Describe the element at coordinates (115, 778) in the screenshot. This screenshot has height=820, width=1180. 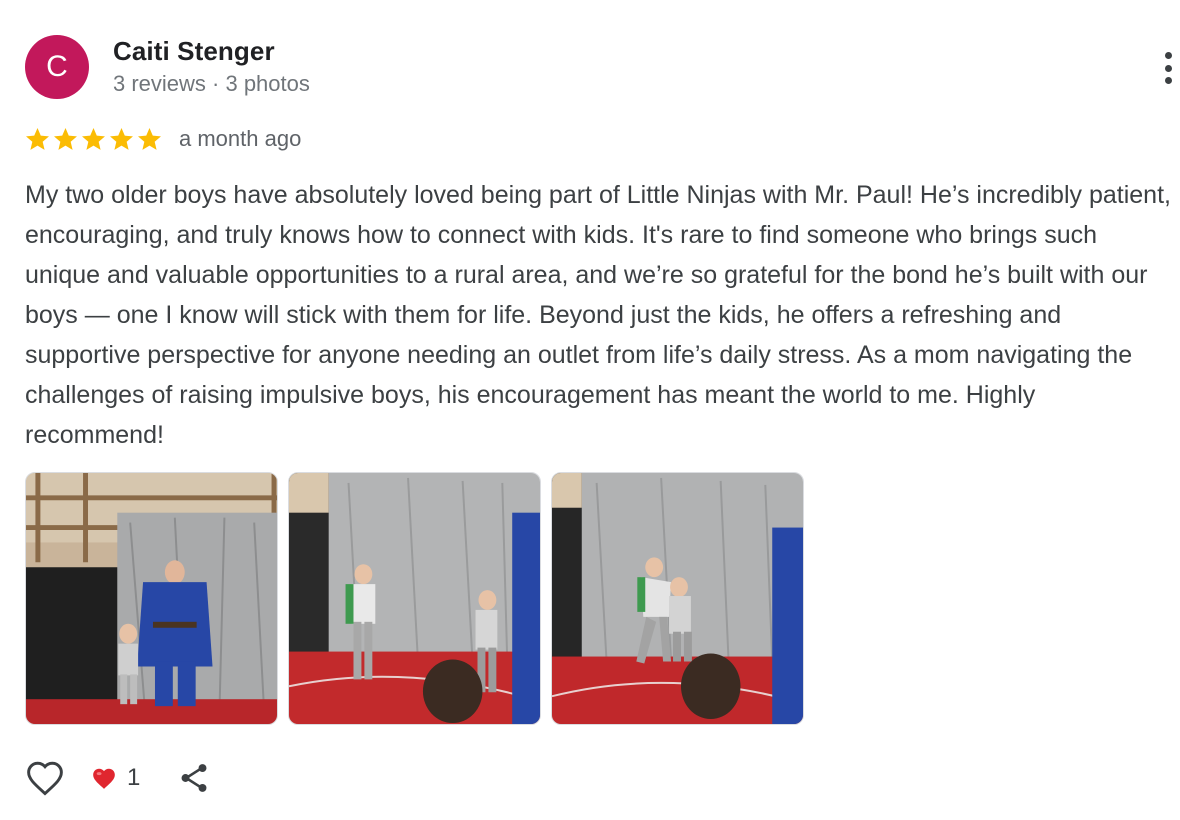
I see `reaction: 1` at that location.